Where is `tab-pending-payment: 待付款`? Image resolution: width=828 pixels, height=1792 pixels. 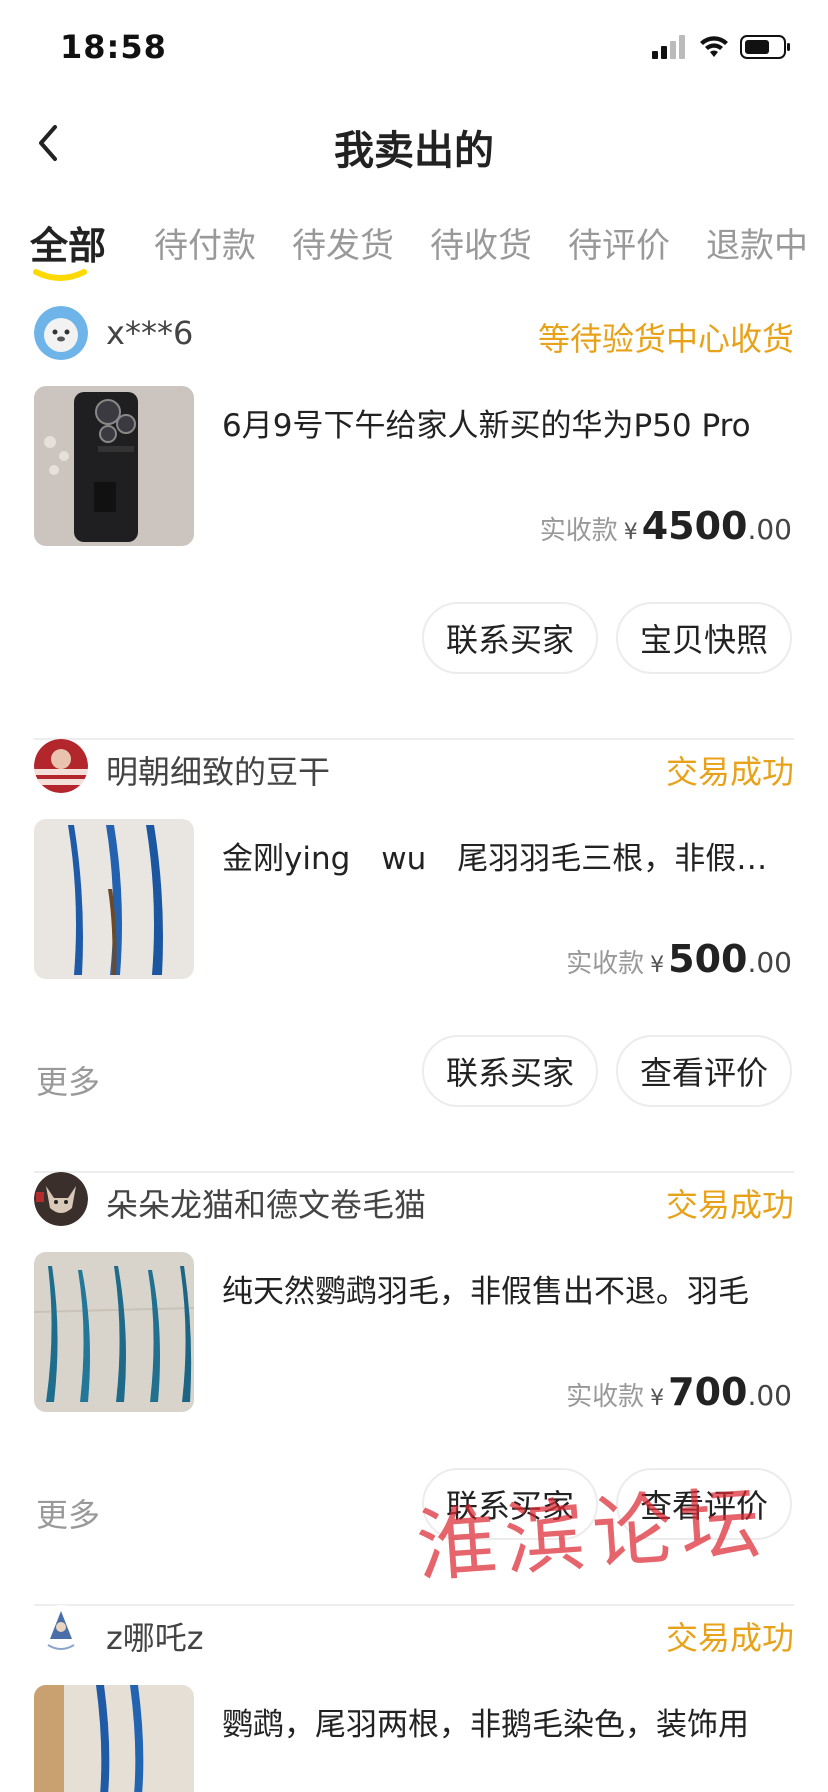 tab-pending-payment: 待付款 is located at coordinates (205, 242).